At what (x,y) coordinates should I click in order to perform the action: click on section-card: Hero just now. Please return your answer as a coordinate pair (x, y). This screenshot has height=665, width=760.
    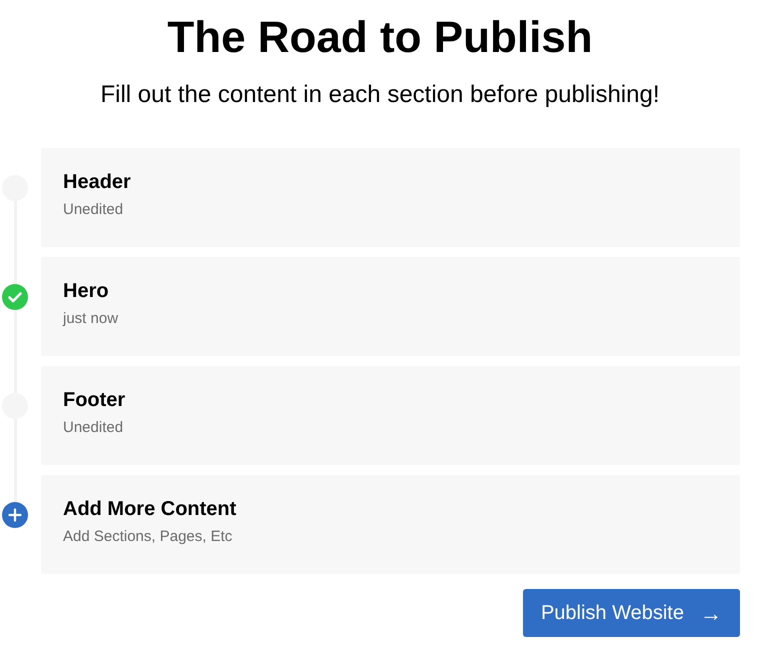
    Looking at the image, I should click on (390, 306).